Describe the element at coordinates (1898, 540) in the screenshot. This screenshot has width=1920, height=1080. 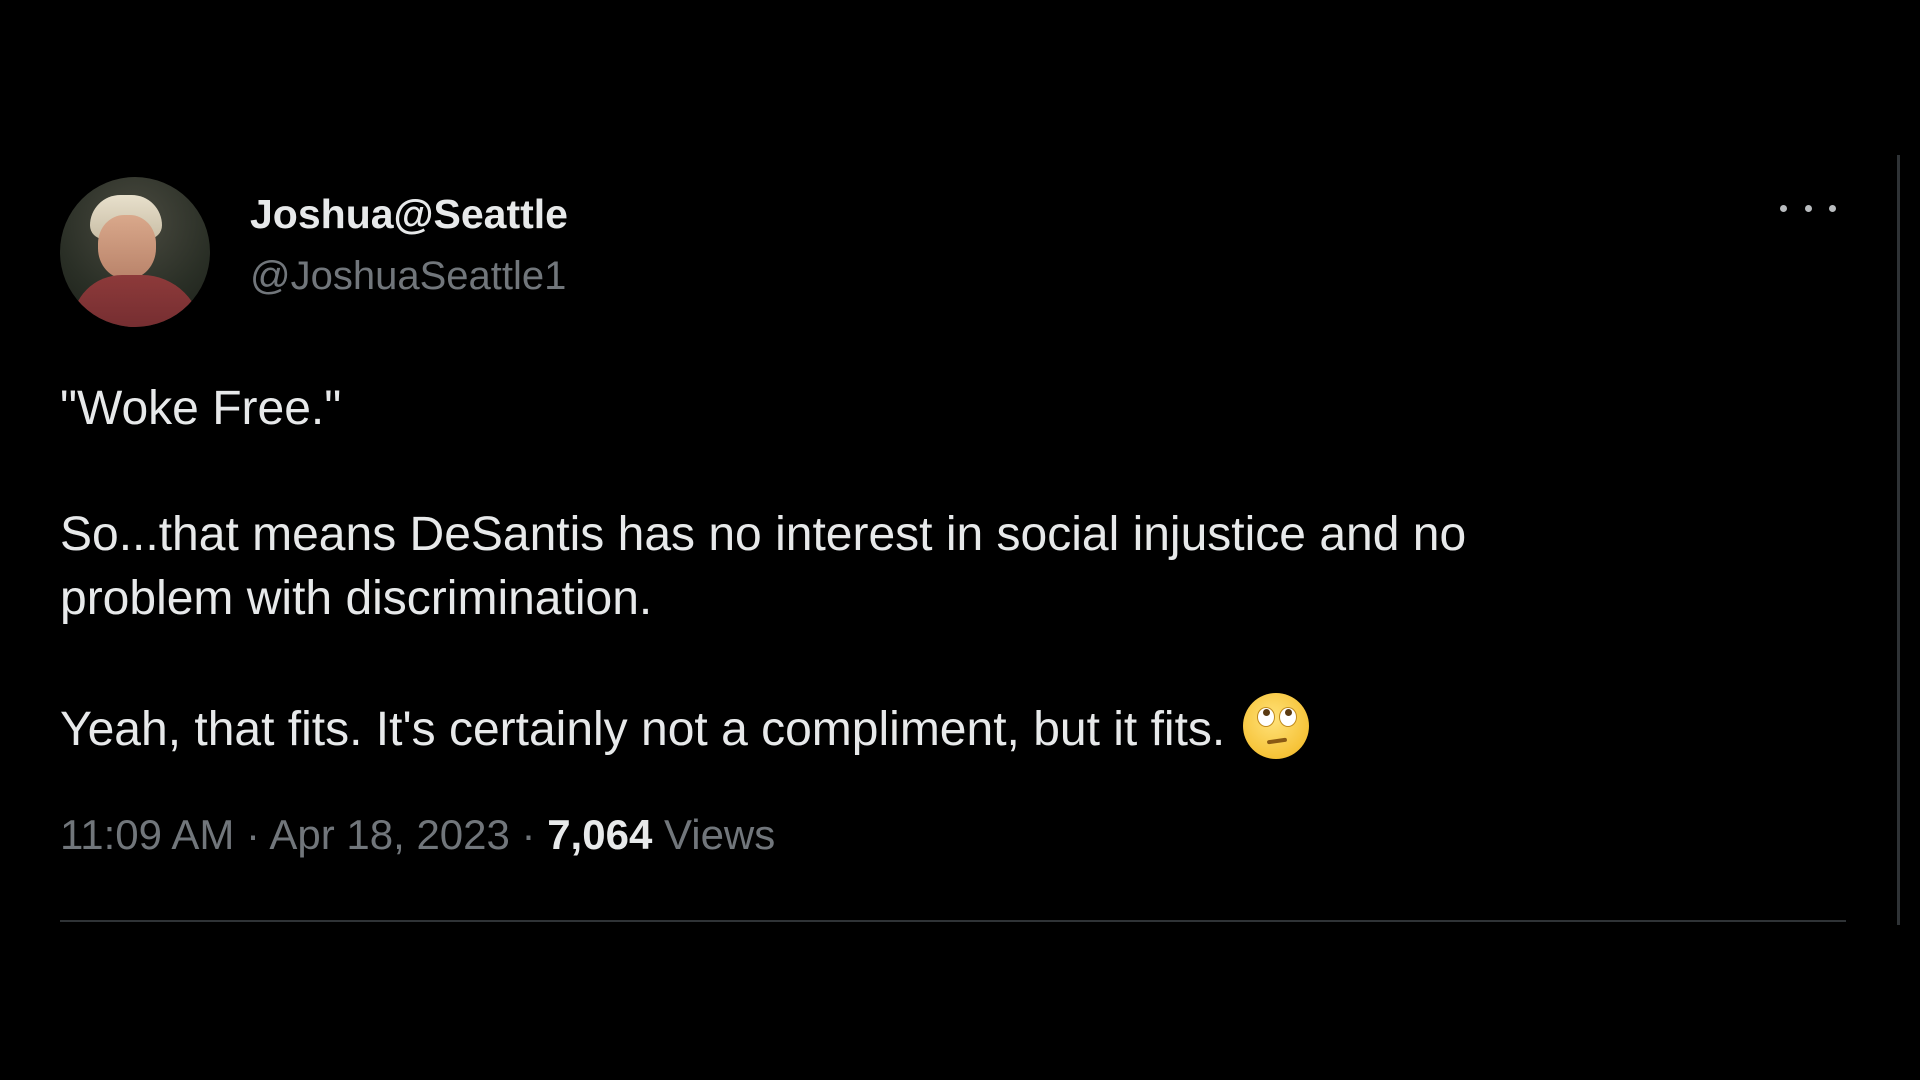
I see `panel-border` at that location.